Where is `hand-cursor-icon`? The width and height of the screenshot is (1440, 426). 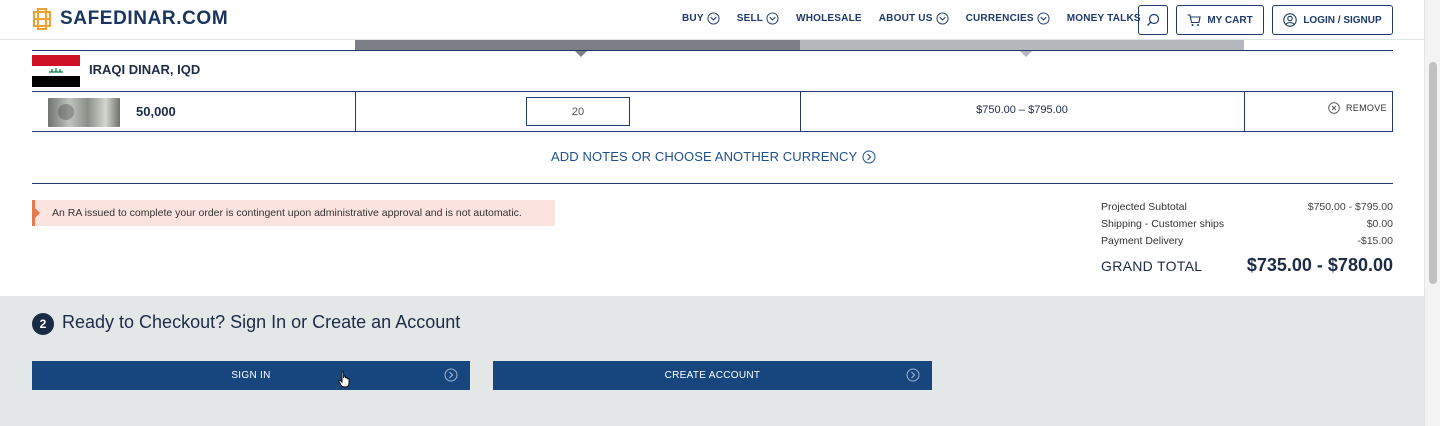
hand-cursor-icon is located at coordinates (344, 379).